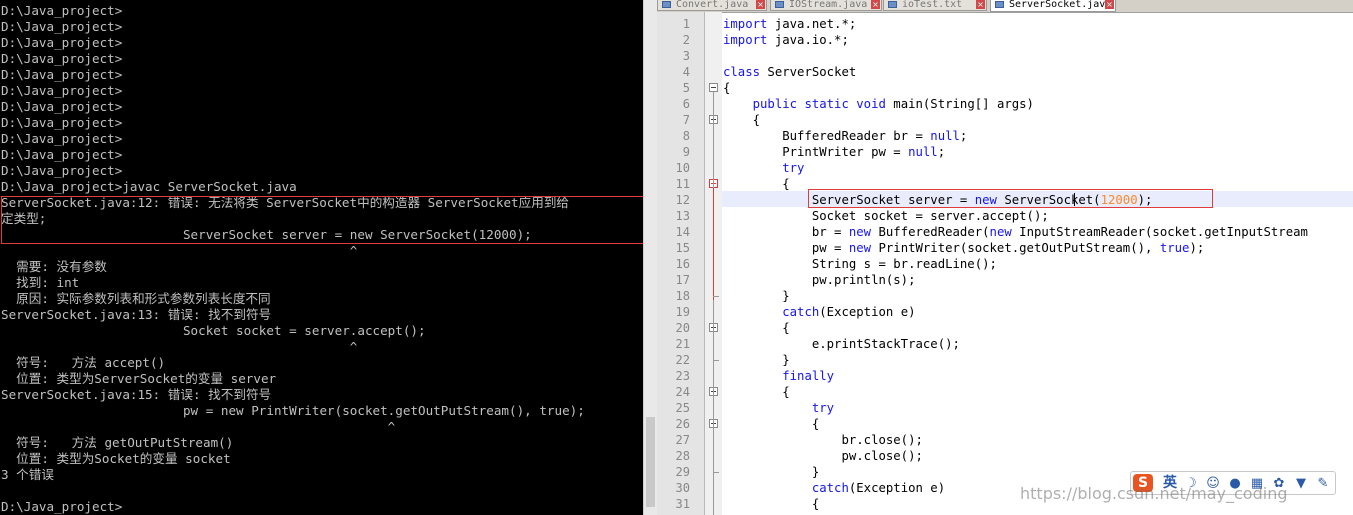 The image size is (1353, 515). Describe the element at coordinates (686, 120) in the screenshot. I see `line-number: 7` at that location.